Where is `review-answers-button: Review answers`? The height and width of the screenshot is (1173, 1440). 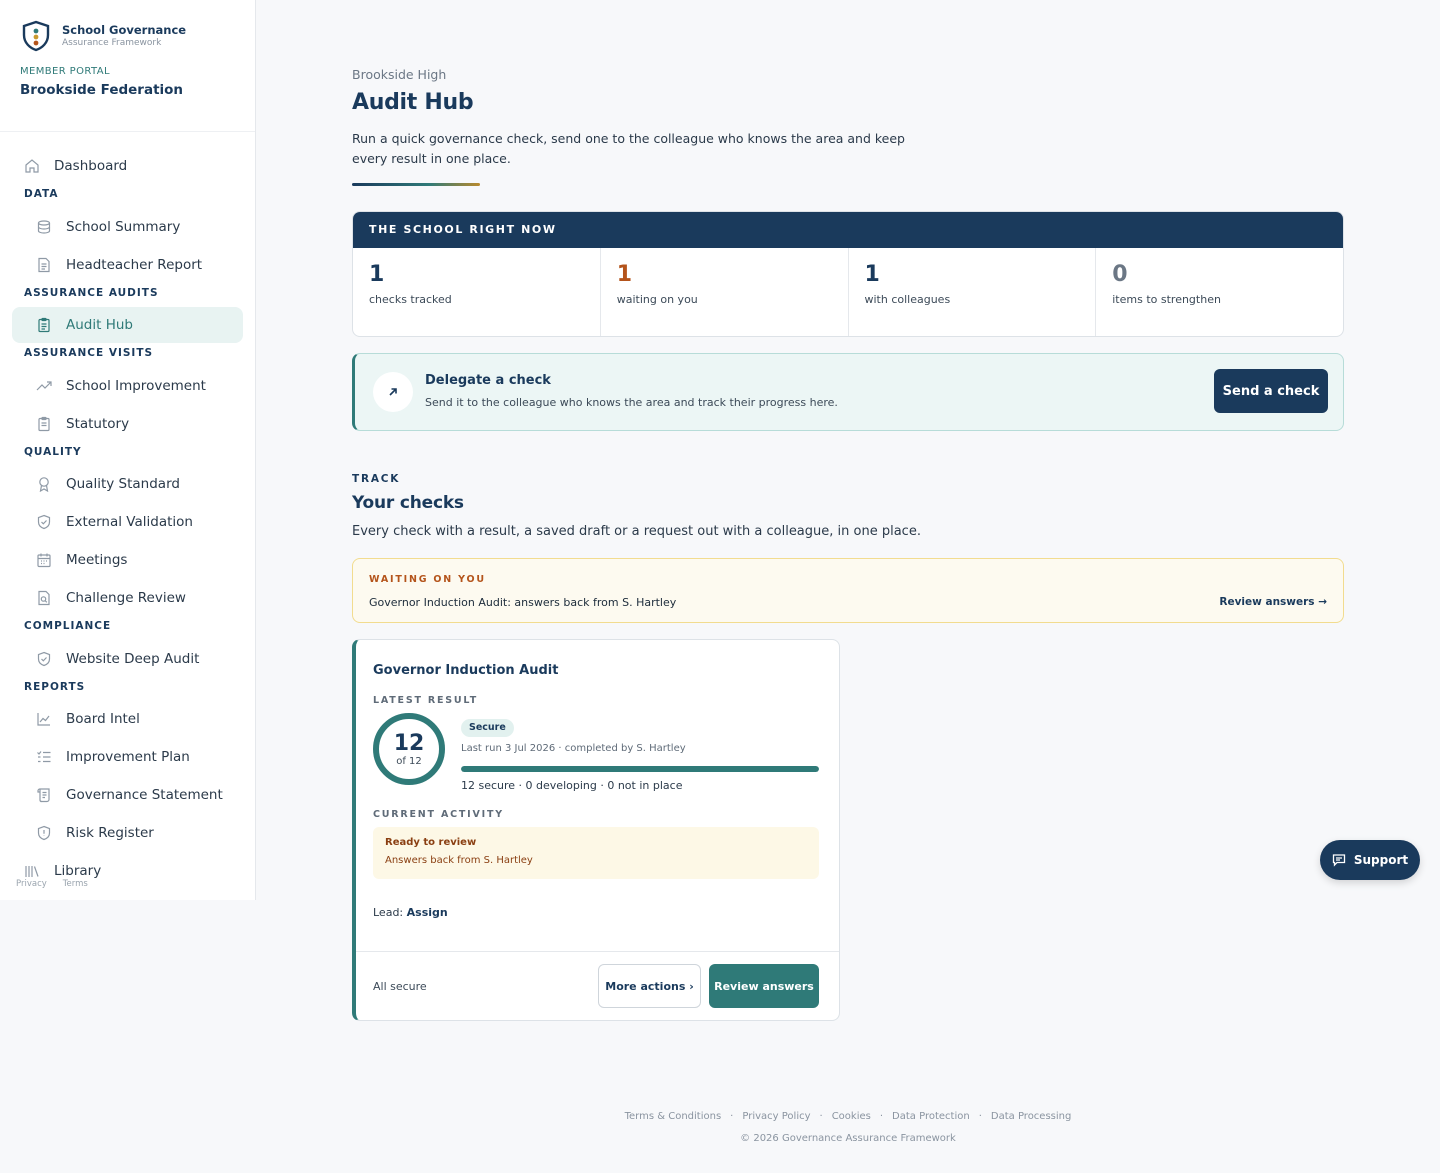
review-answers-button: Review answers is located at coordinates (764, 986).